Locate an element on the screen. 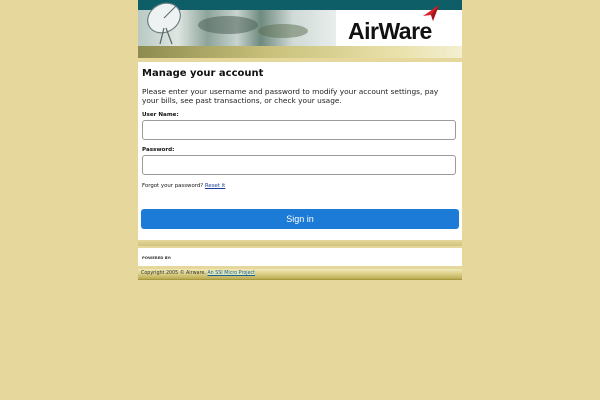 The height and width of the screenshot is (400, 600). forgot-password-text: Forgot your password? Reset it is located at coordinates (183, 186).